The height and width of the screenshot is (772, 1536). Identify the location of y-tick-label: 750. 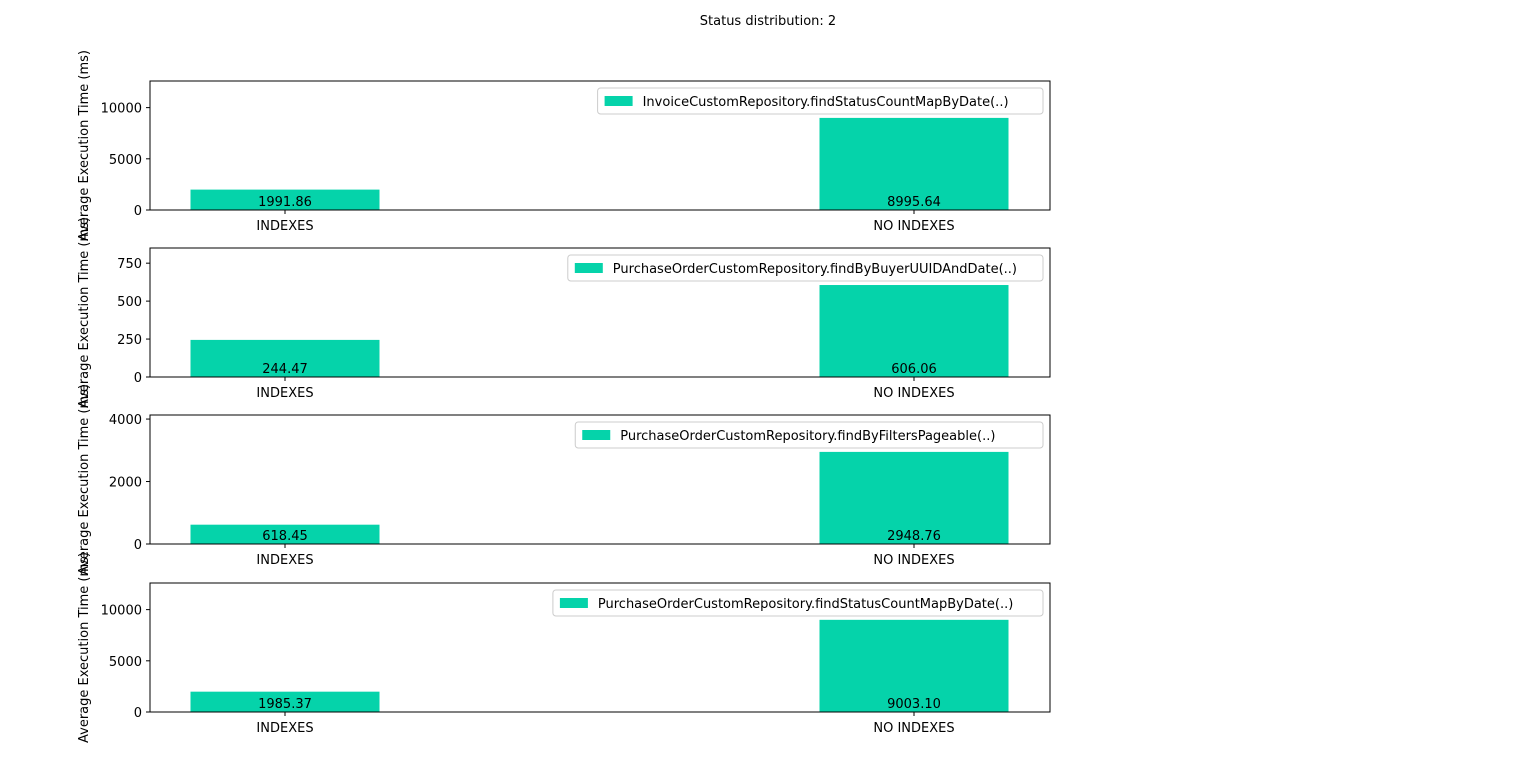
(129, 264).